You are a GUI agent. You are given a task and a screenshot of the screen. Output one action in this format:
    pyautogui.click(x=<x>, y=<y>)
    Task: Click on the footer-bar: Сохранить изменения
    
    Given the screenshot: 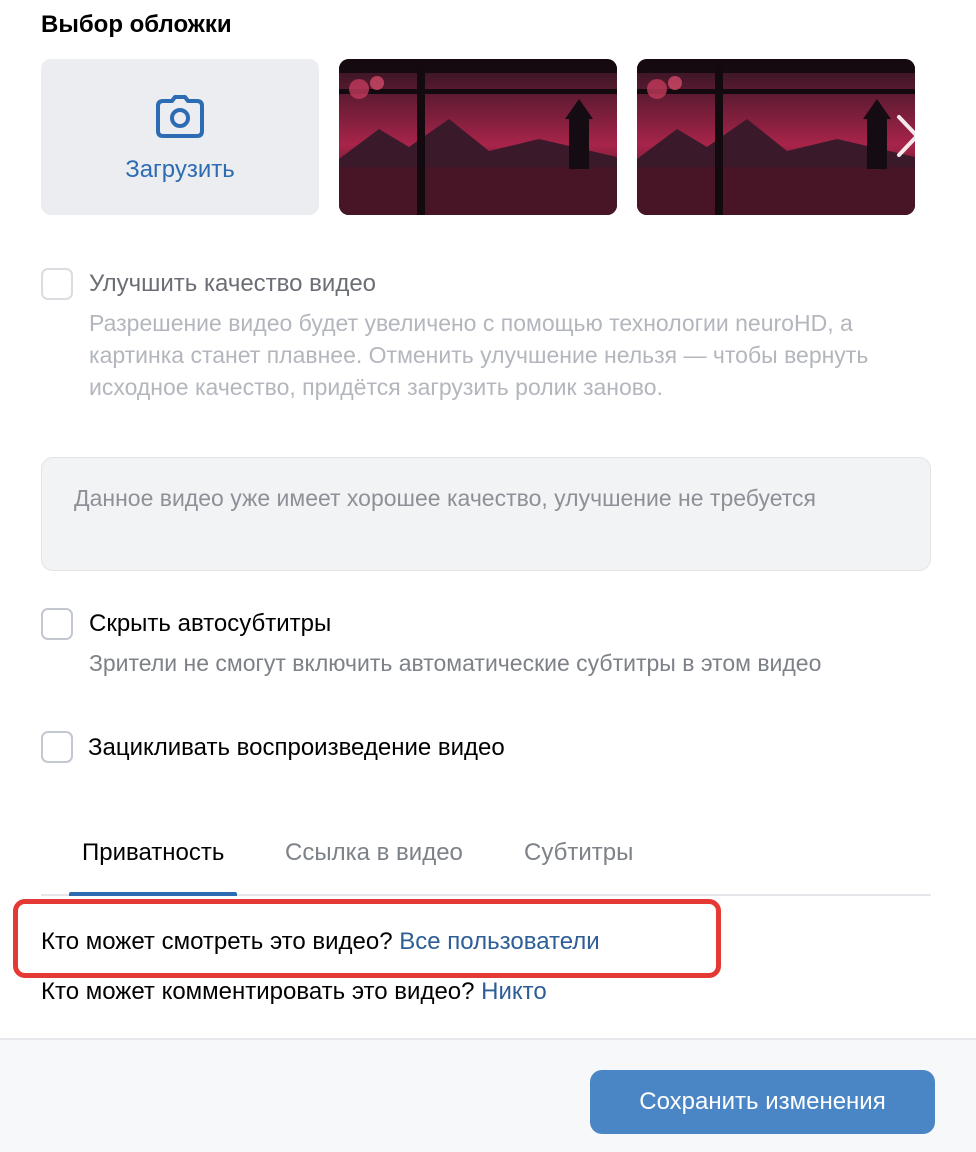 What is the action you would take?
    pyautogui.click(x=488, y=1095)
    